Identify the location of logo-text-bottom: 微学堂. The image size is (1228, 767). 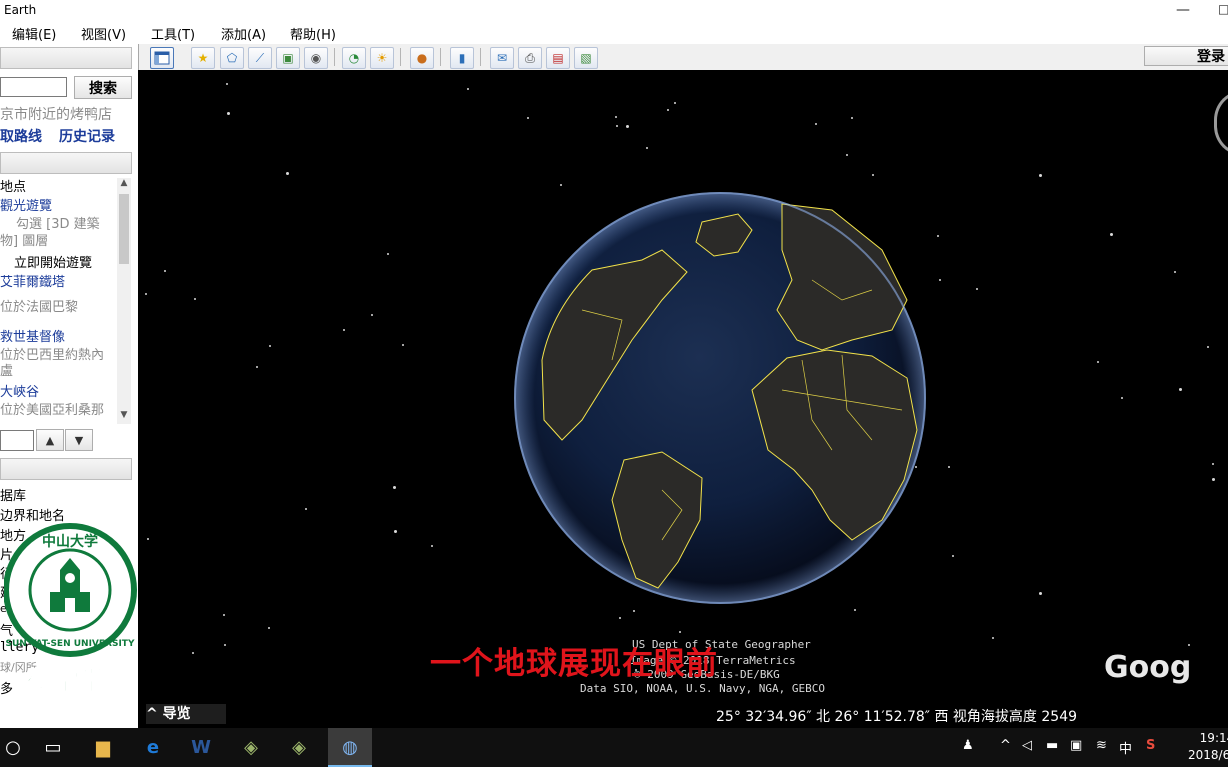
(65, 681).